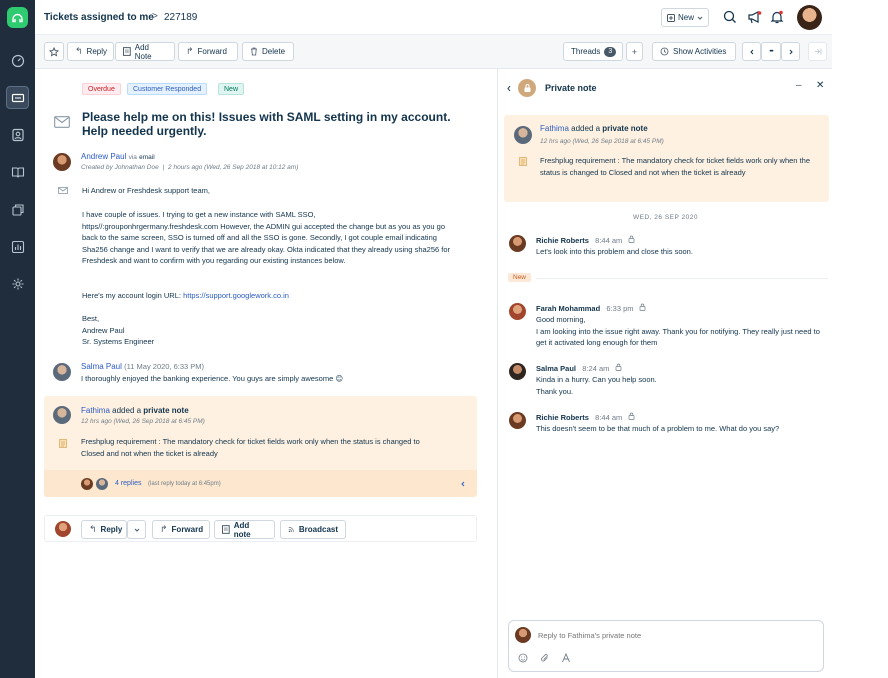 This screenshot has width=888, height=678. Describe the element at coordinates (132, 157) in the screenshot. I see `via-text: via` at that location.